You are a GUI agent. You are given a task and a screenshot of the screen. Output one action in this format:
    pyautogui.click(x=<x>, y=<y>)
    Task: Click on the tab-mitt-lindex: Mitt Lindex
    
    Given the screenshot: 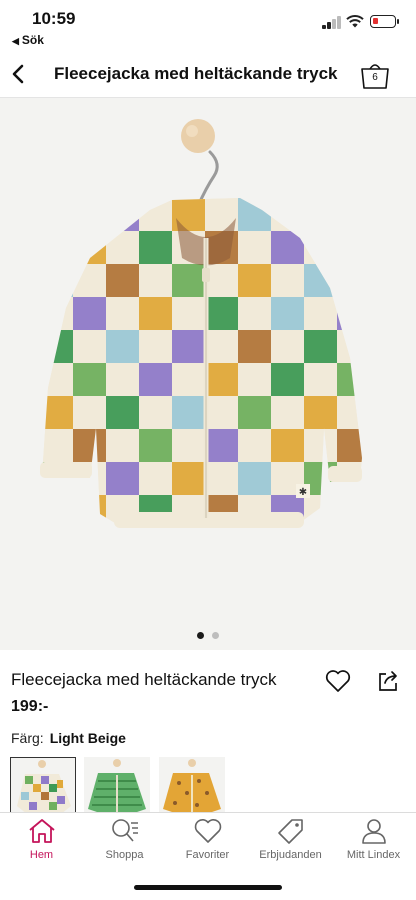 What is the action you would take?
    pyautogui.click(x=373, y=843)
    